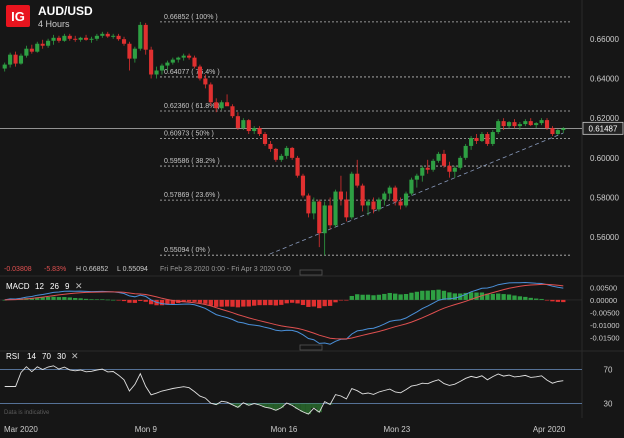 The width and height of the screenshot is (624, 438). What do you see at coordinates (608, 403) in the screenshot?
I see `rsi-y-tick: 30` at bounding box center [608, 403].